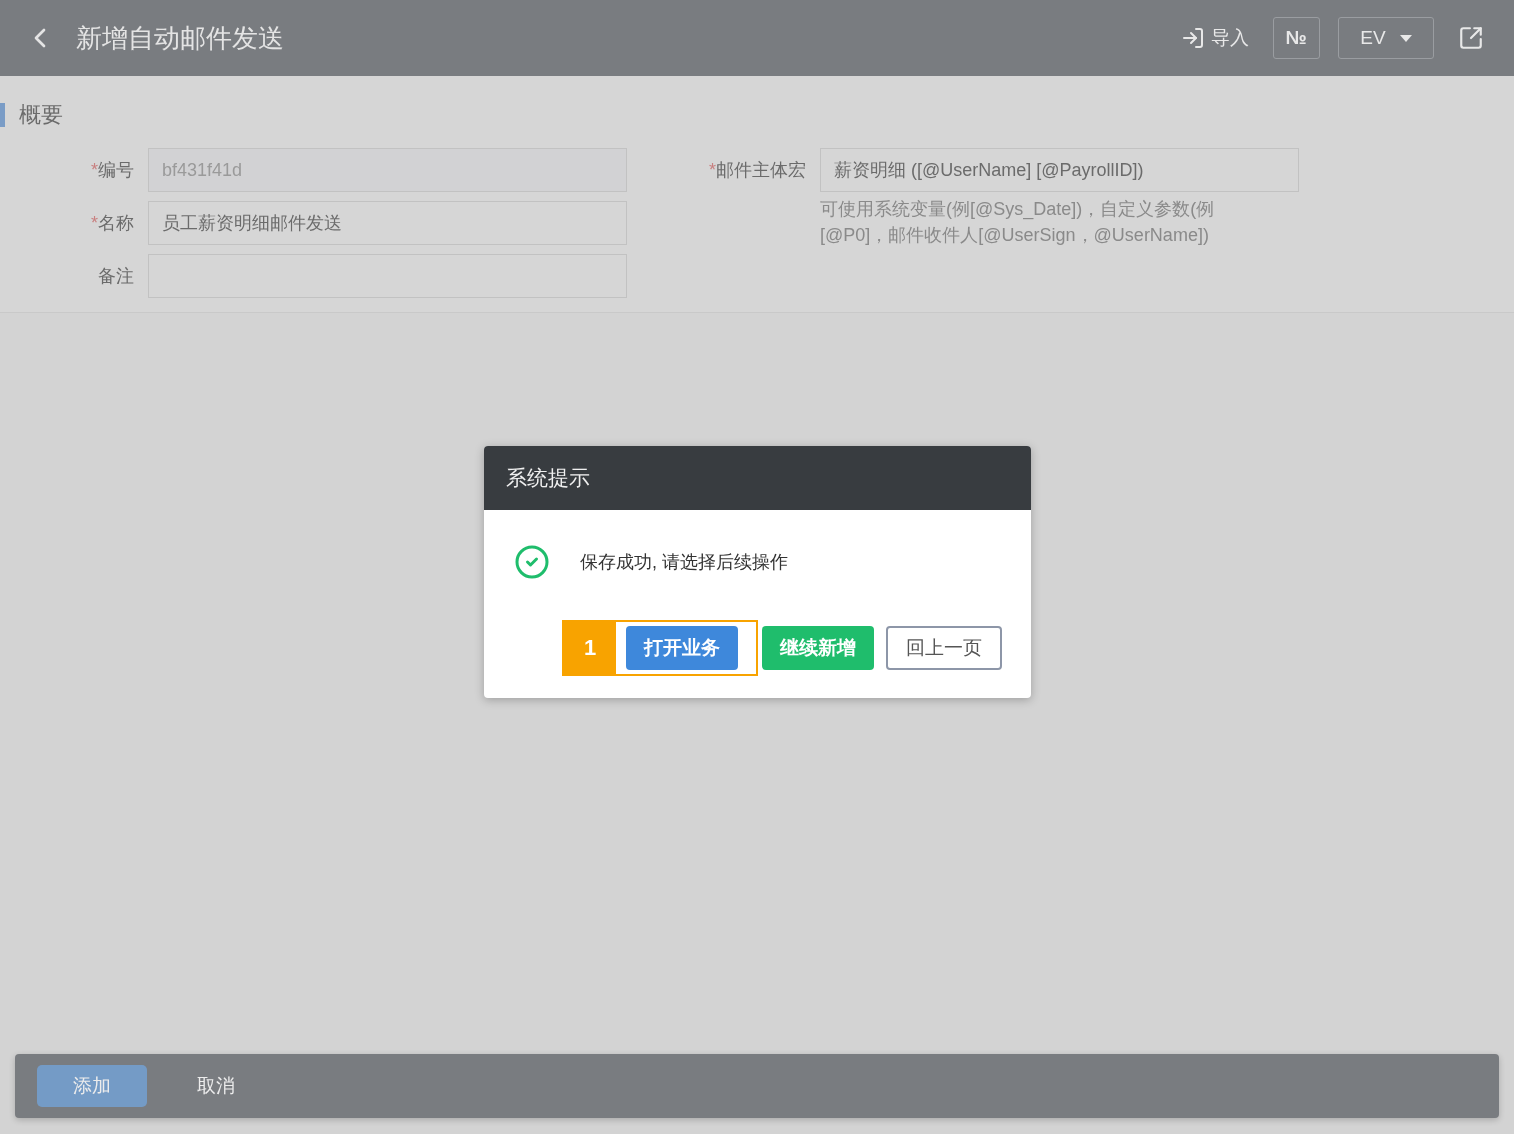 The width and height of the screenshot is (1514, 1134). What do you see at coordinates (41, 115) in the screenshot?
I see `section-title: 概要` at bounding box center [41, 115].